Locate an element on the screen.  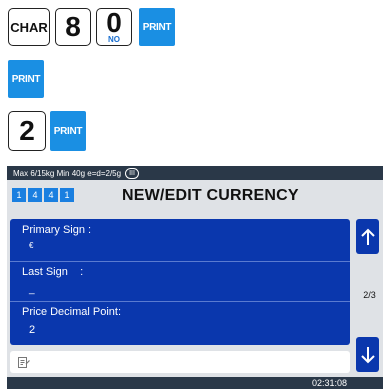
last-sign-field: Last Sign : _ is located at coordinates (180, 281).